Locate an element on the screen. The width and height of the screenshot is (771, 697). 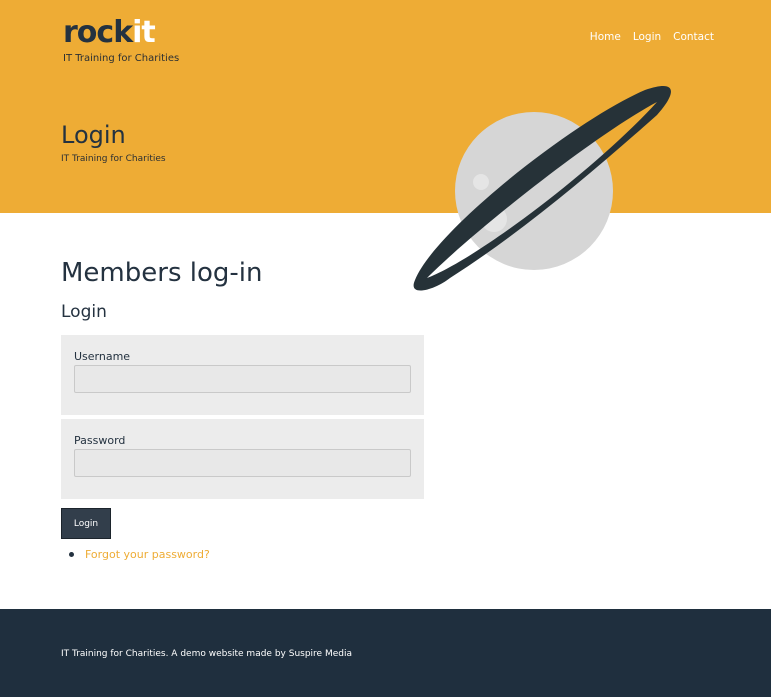
username-field-group: Username is located at coordinates (242, 375).